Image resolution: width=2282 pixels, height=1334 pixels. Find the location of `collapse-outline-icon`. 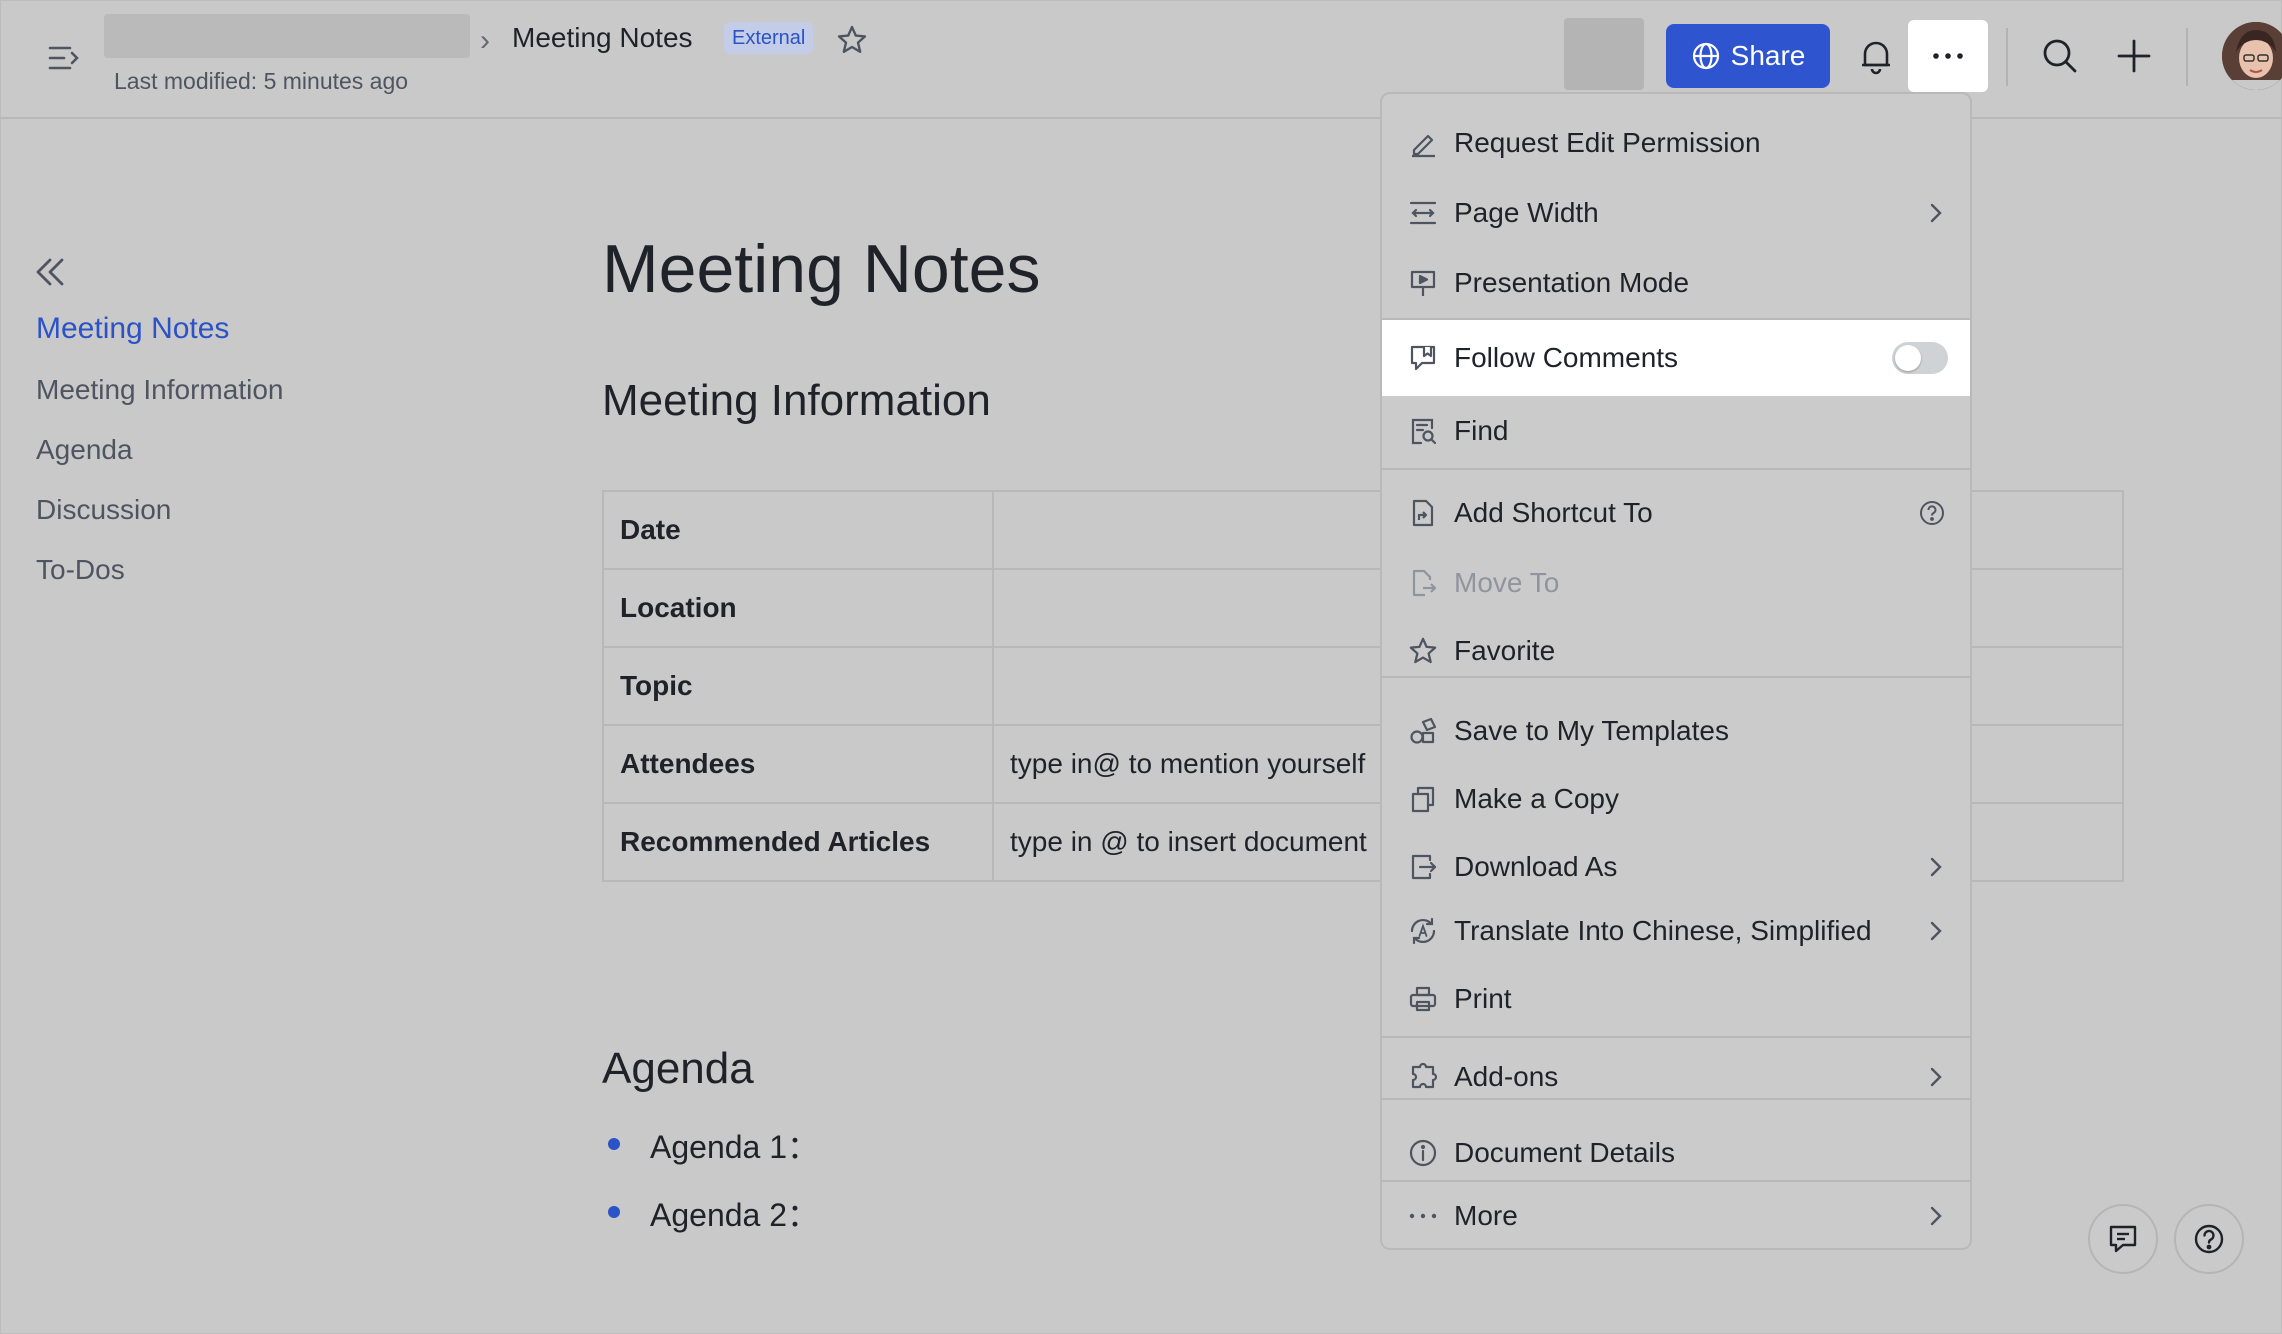

collapse-outline-icon is located at coordinates (50, 272).